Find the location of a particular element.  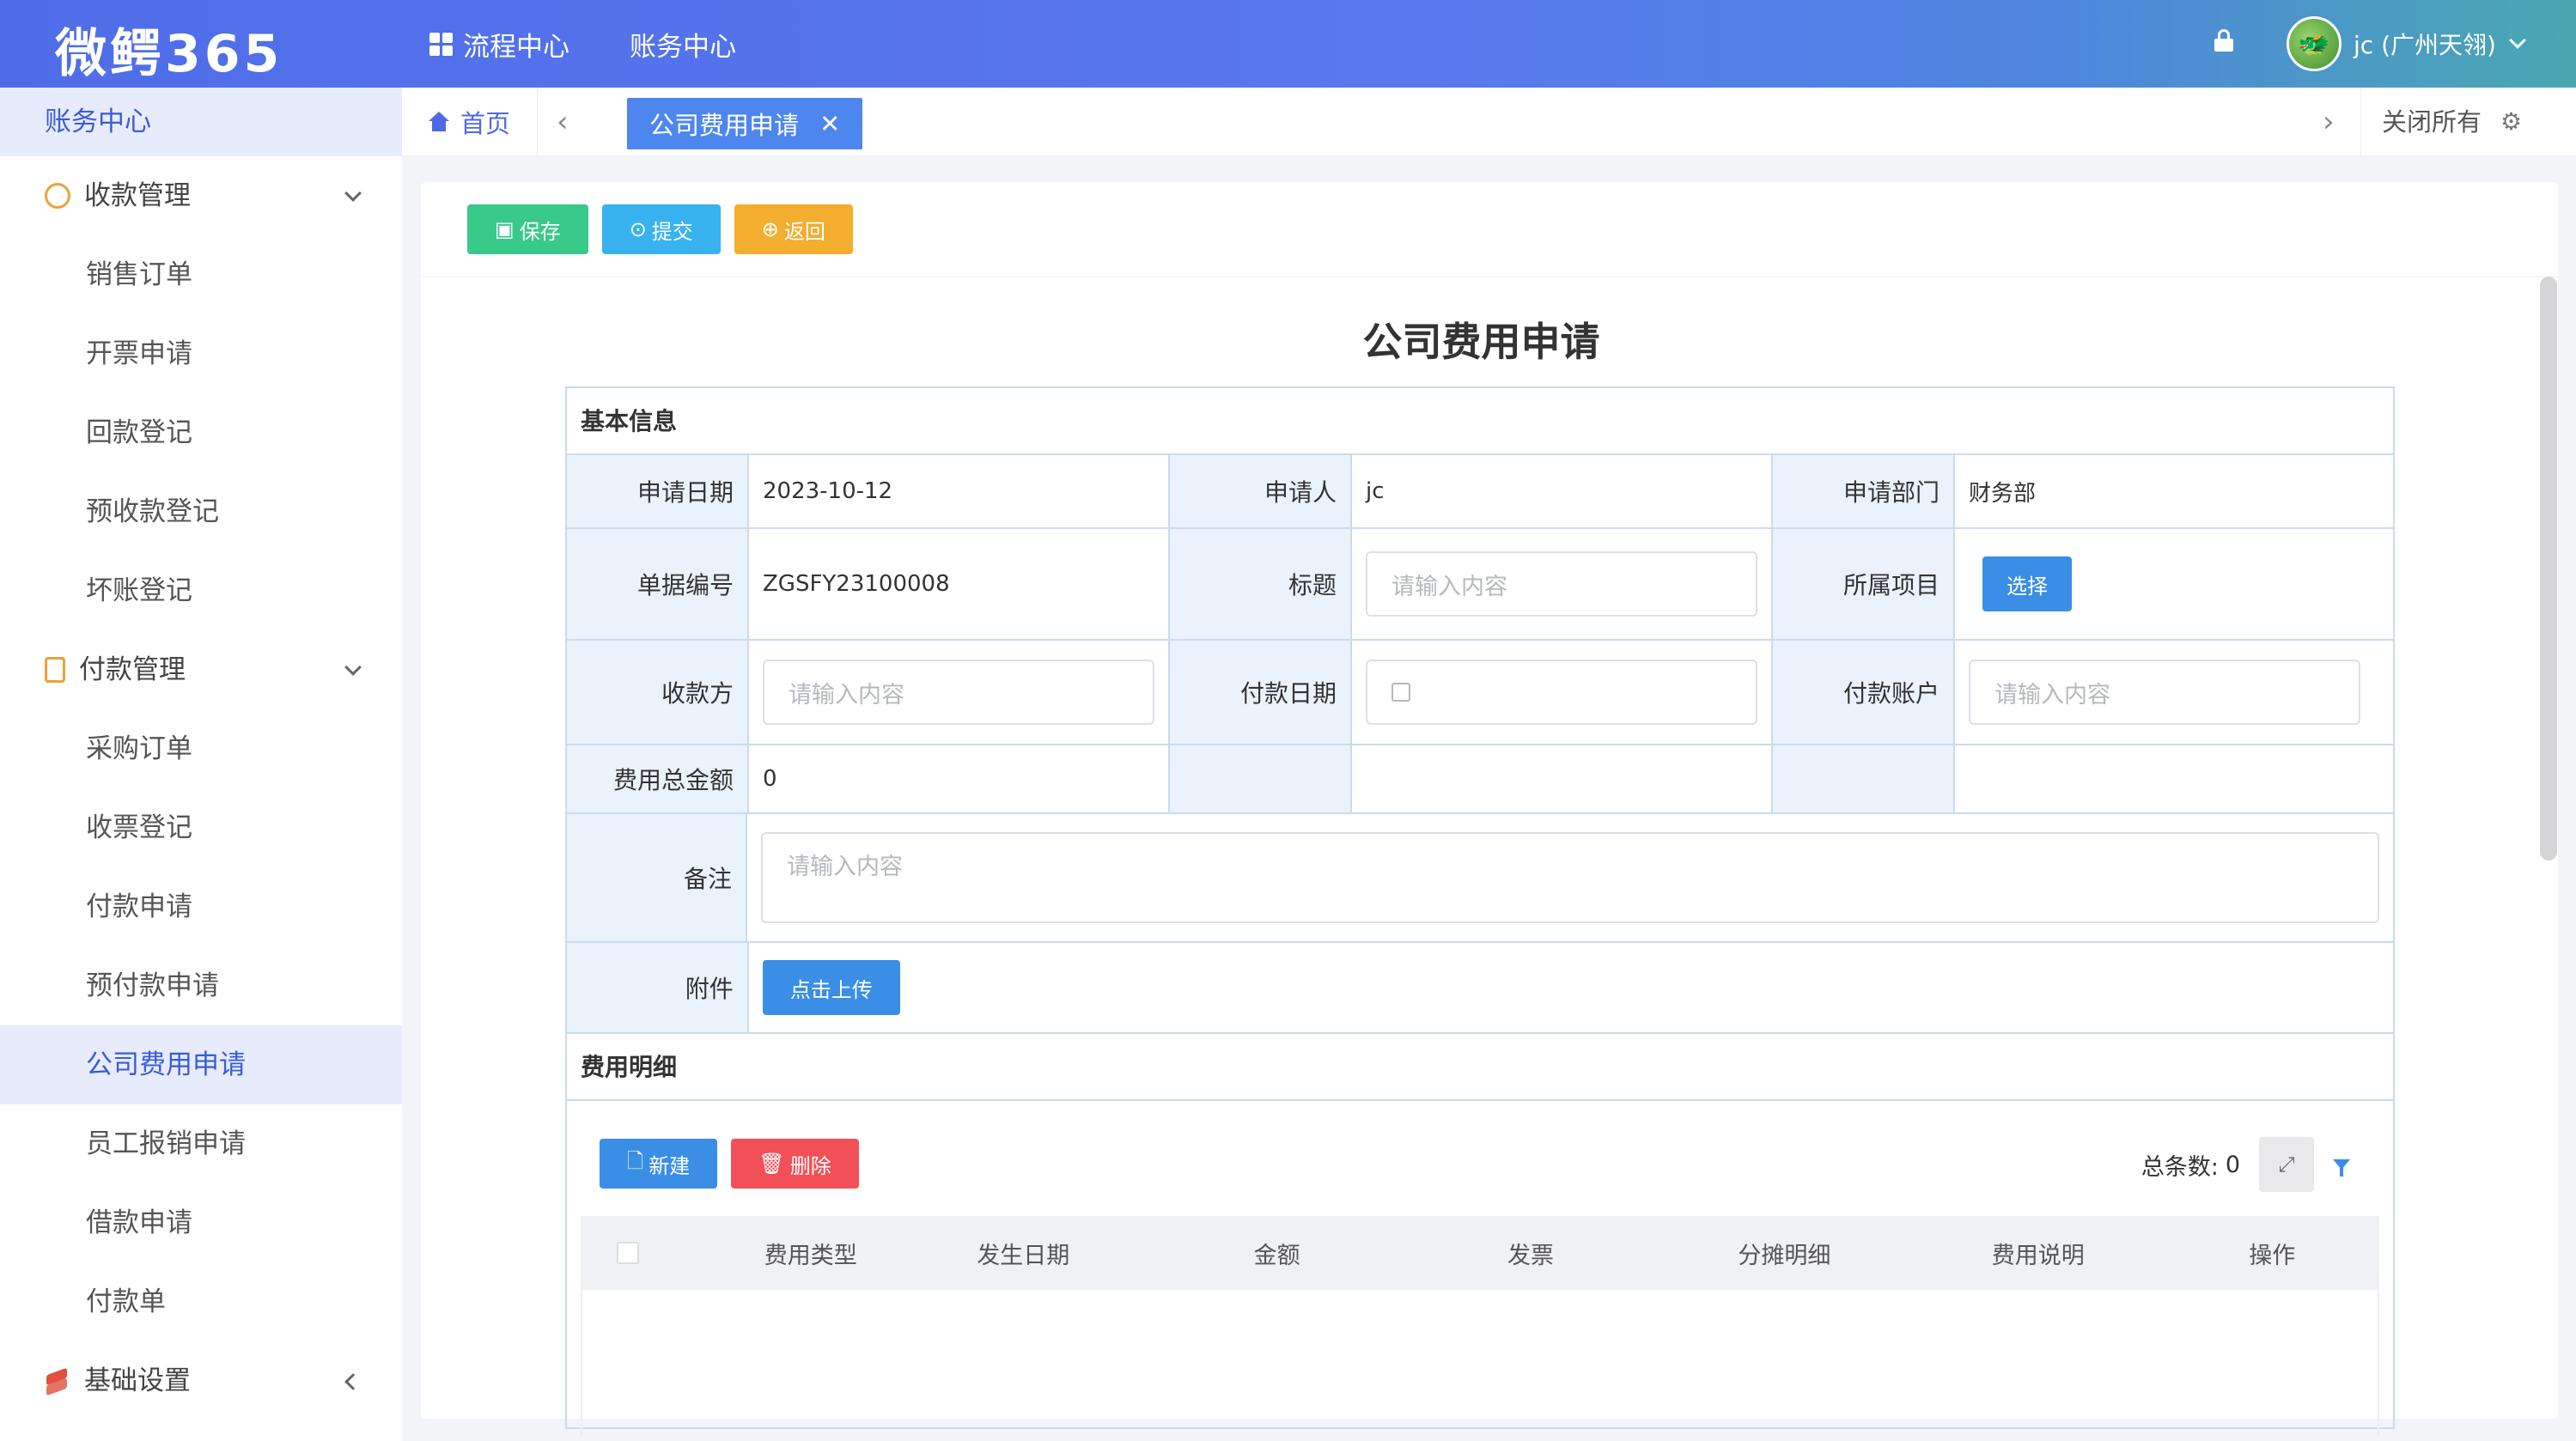

tab-company-expense: 公司费用申请 ✕ is located at coordinates (745, 123).